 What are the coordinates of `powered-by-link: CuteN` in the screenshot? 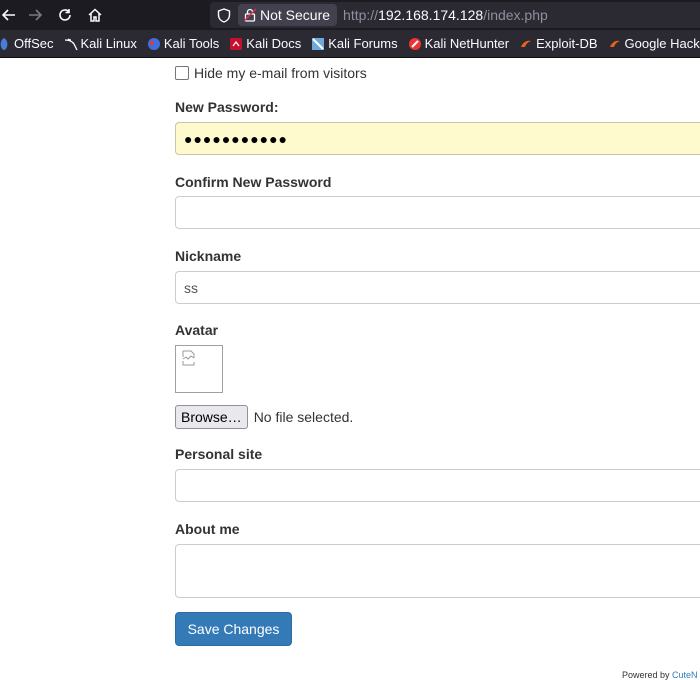 It's located at (685, 675).